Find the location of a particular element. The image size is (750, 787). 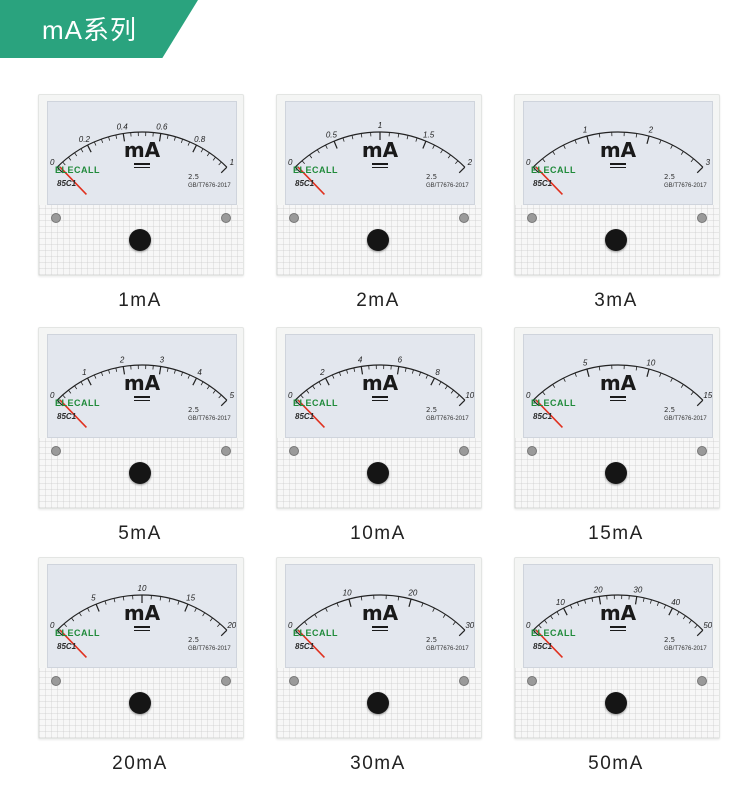

scale-label: 3 is located at coordinates (162, 360).